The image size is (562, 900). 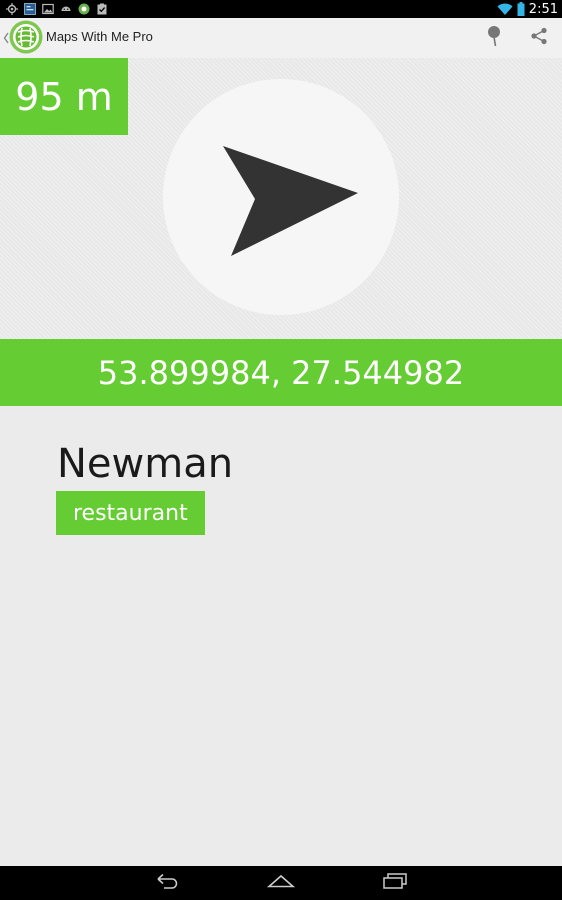 I want to click on action-bar: Maps With Me Pro, so click(x=281, y=38).